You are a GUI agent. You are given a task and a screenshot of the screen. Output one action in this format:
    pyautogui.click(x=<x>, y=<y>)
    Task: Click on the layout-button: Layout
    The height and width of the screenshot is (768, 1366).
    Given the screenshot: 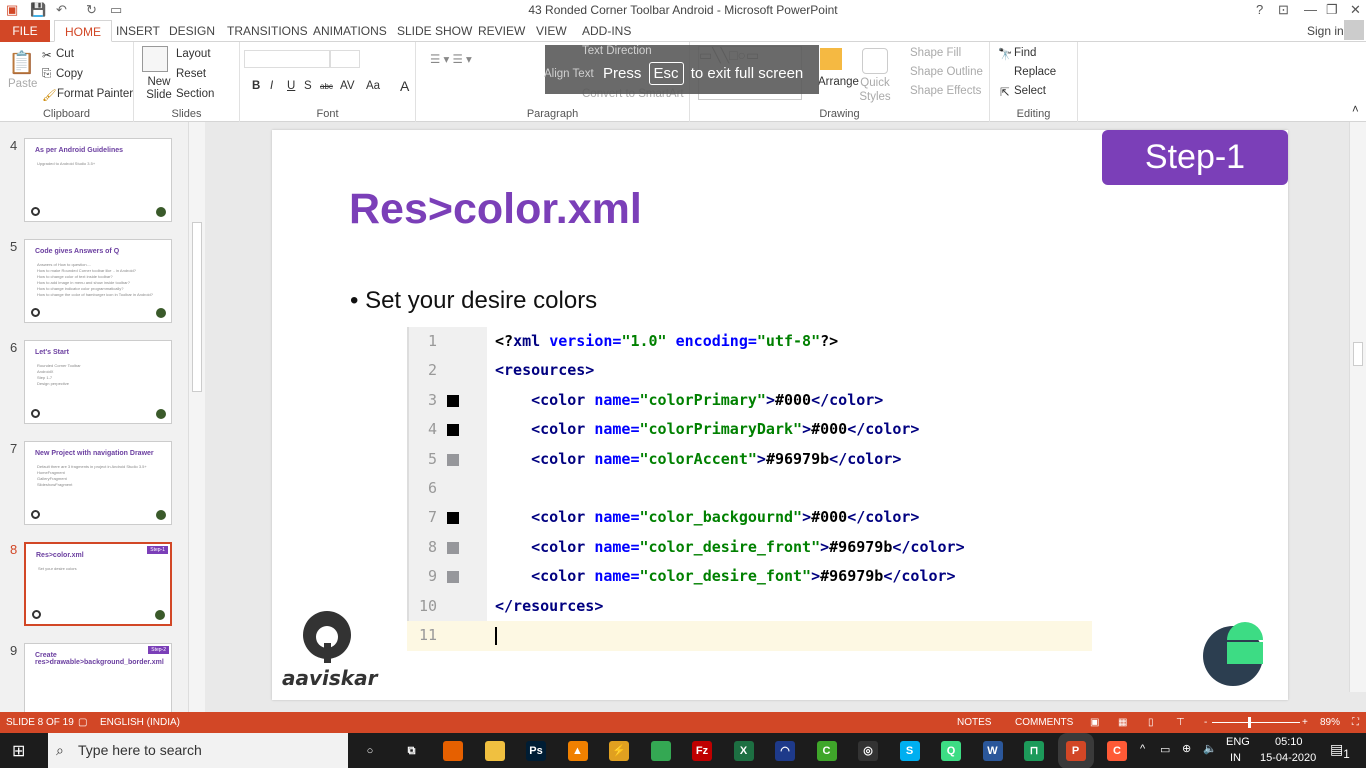 What is the action you would take?
    pyautogui.click(x=193, y=54)
    